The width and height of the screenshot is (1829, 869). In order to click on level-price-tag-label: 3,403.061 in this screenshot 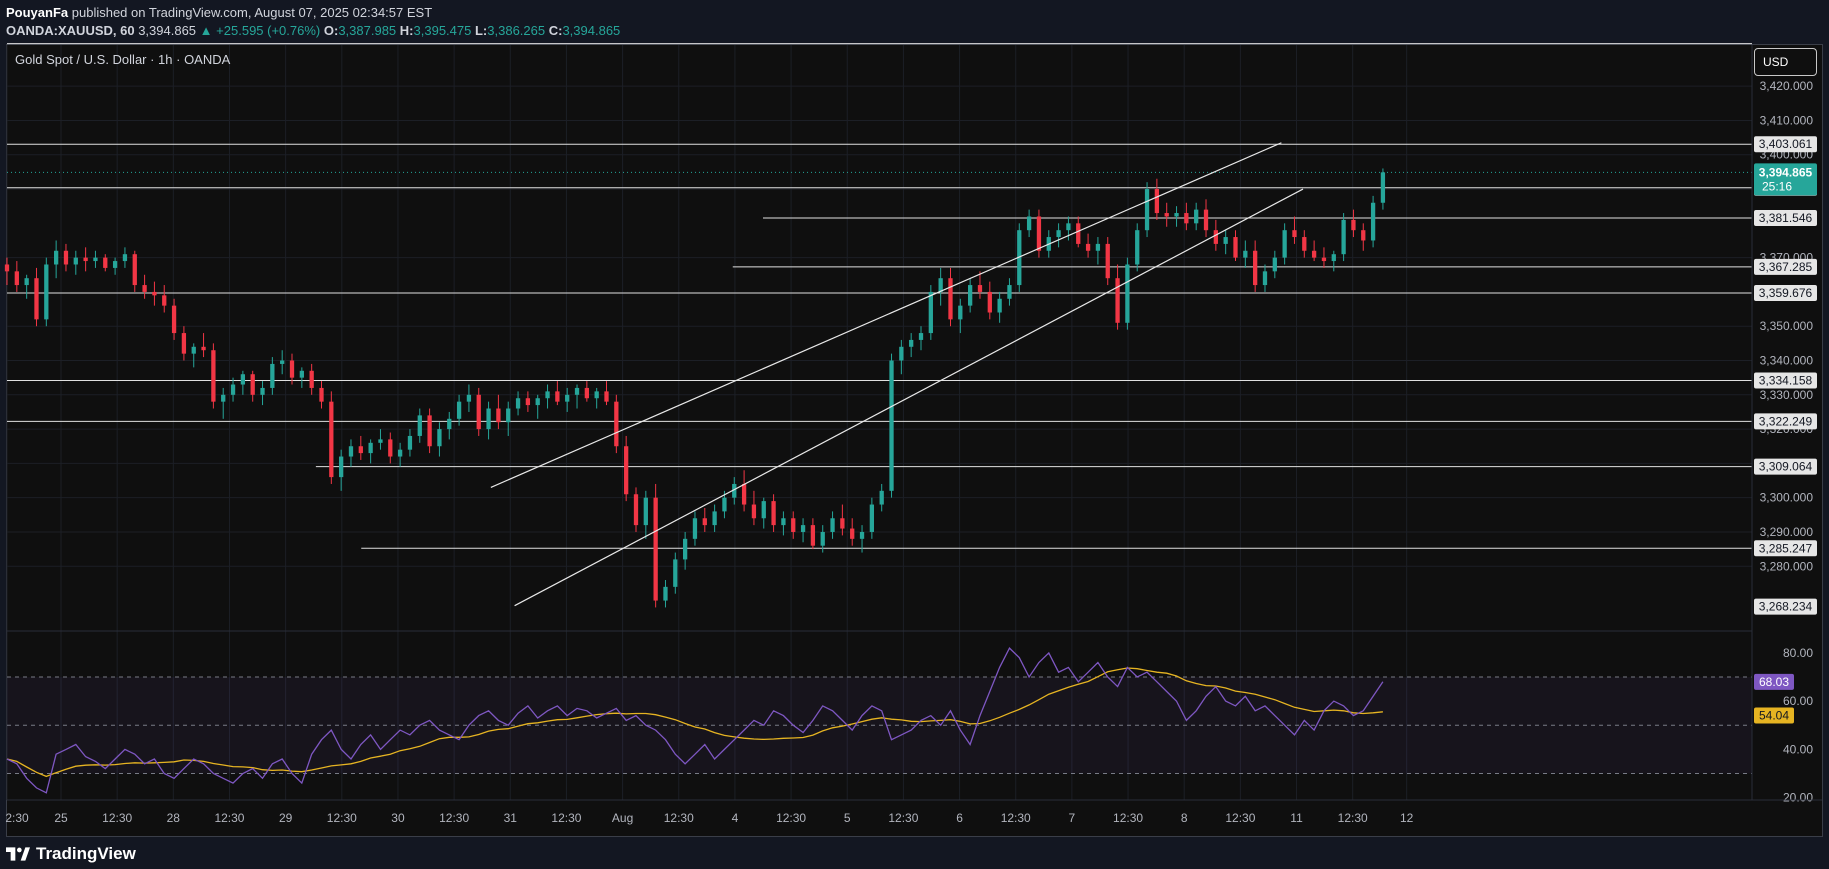, I will do `click(1786, 144)`.